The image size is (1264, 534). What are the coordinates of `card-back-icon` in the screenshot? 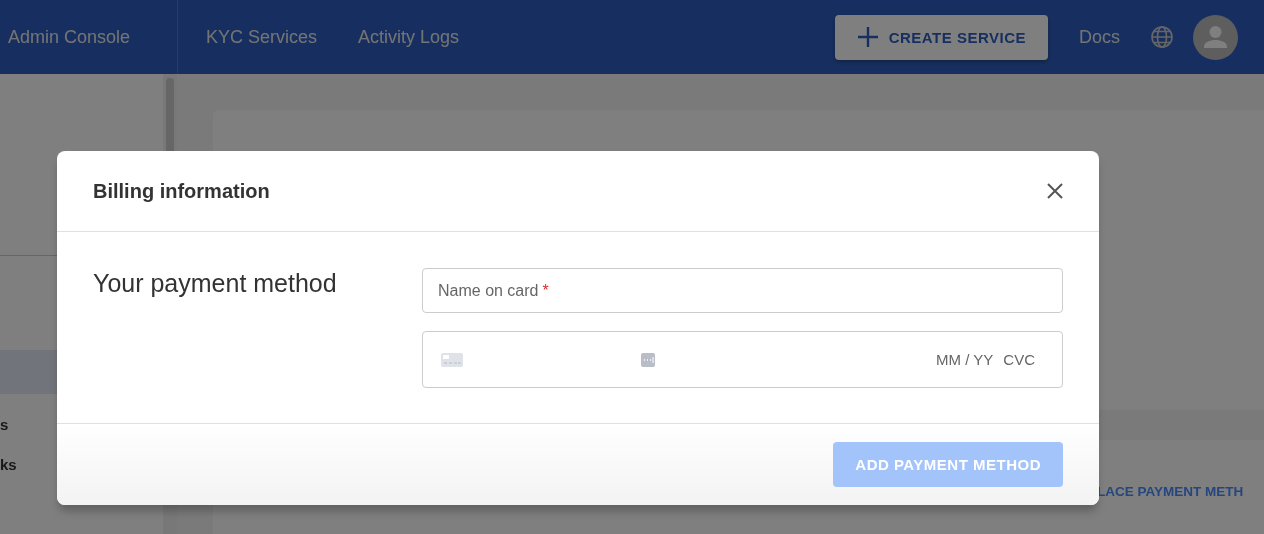 It's located at (648, 359).